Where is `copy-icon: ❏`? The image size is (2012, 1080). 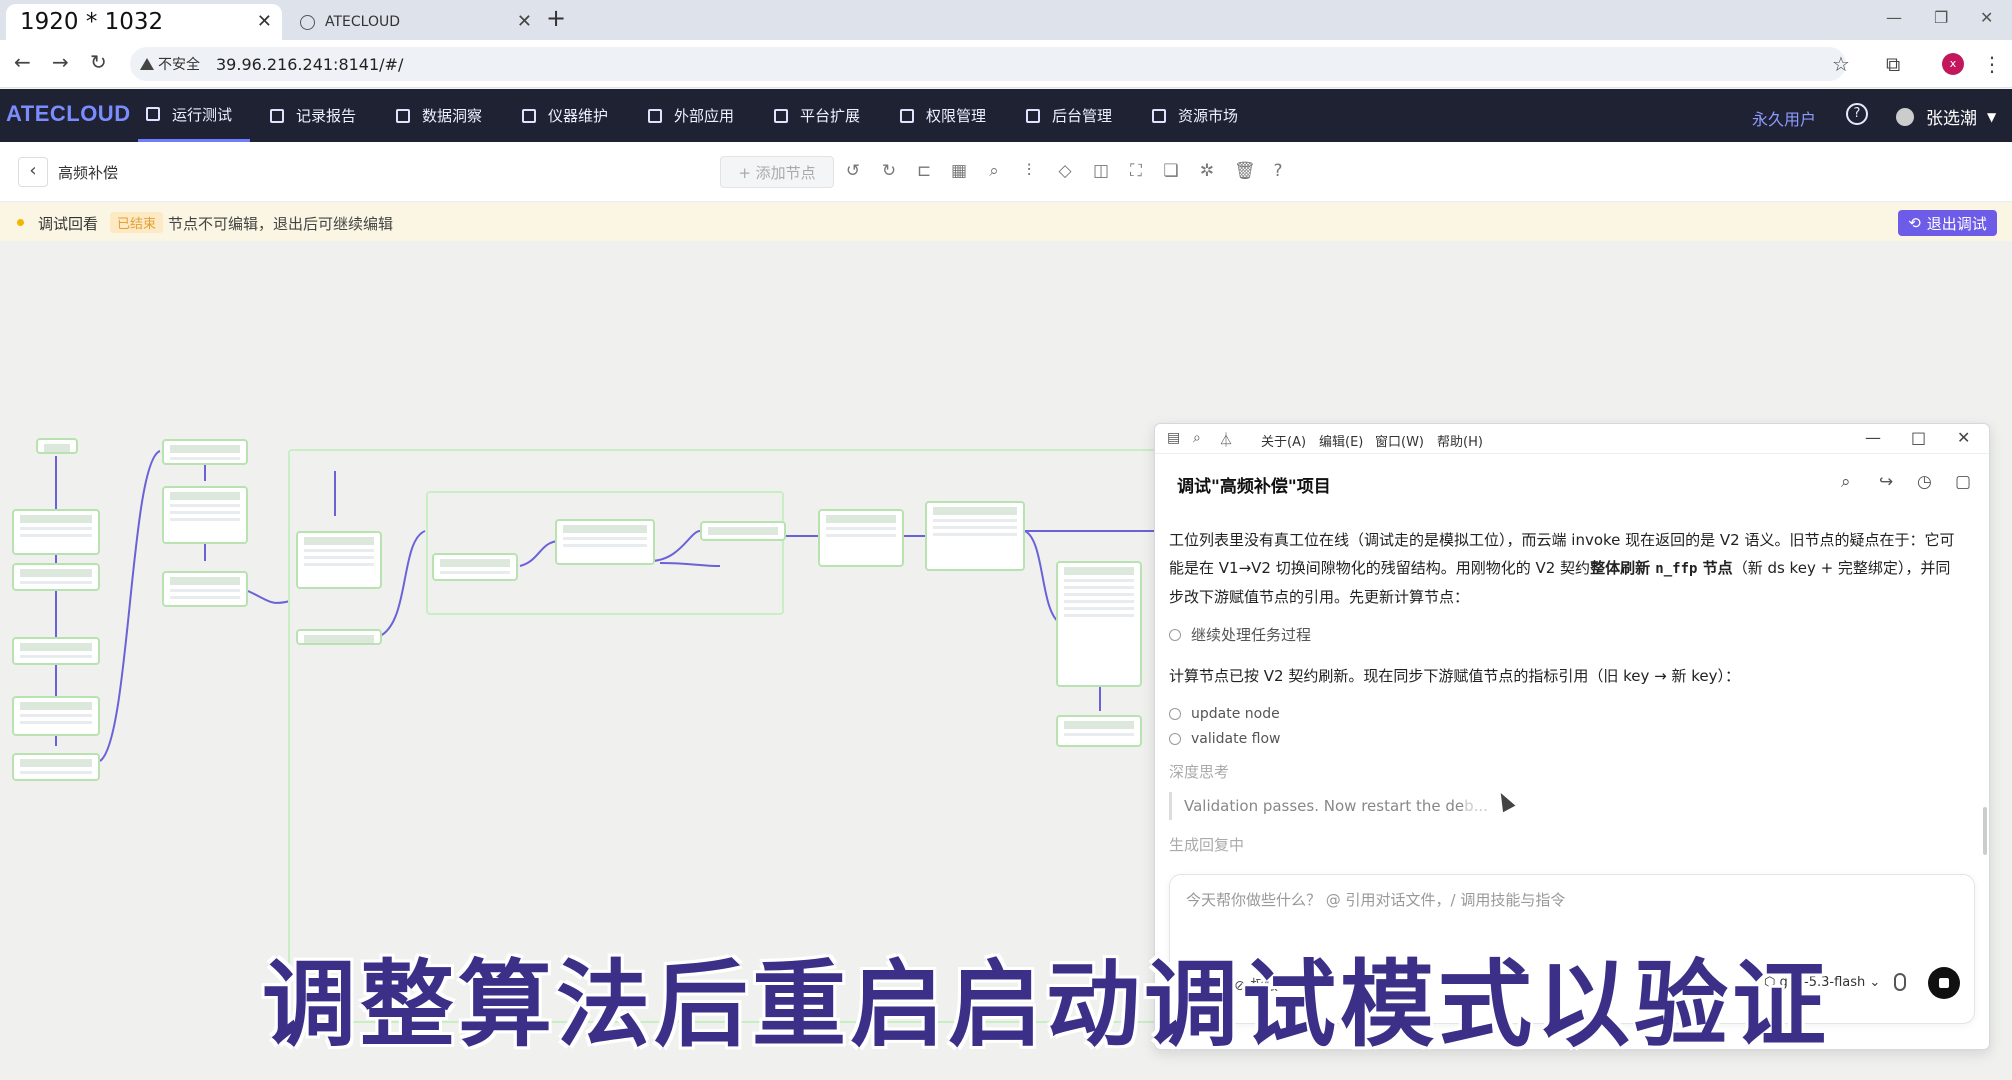 copy-icon: ❏ is located at coordinates (1171, 171).